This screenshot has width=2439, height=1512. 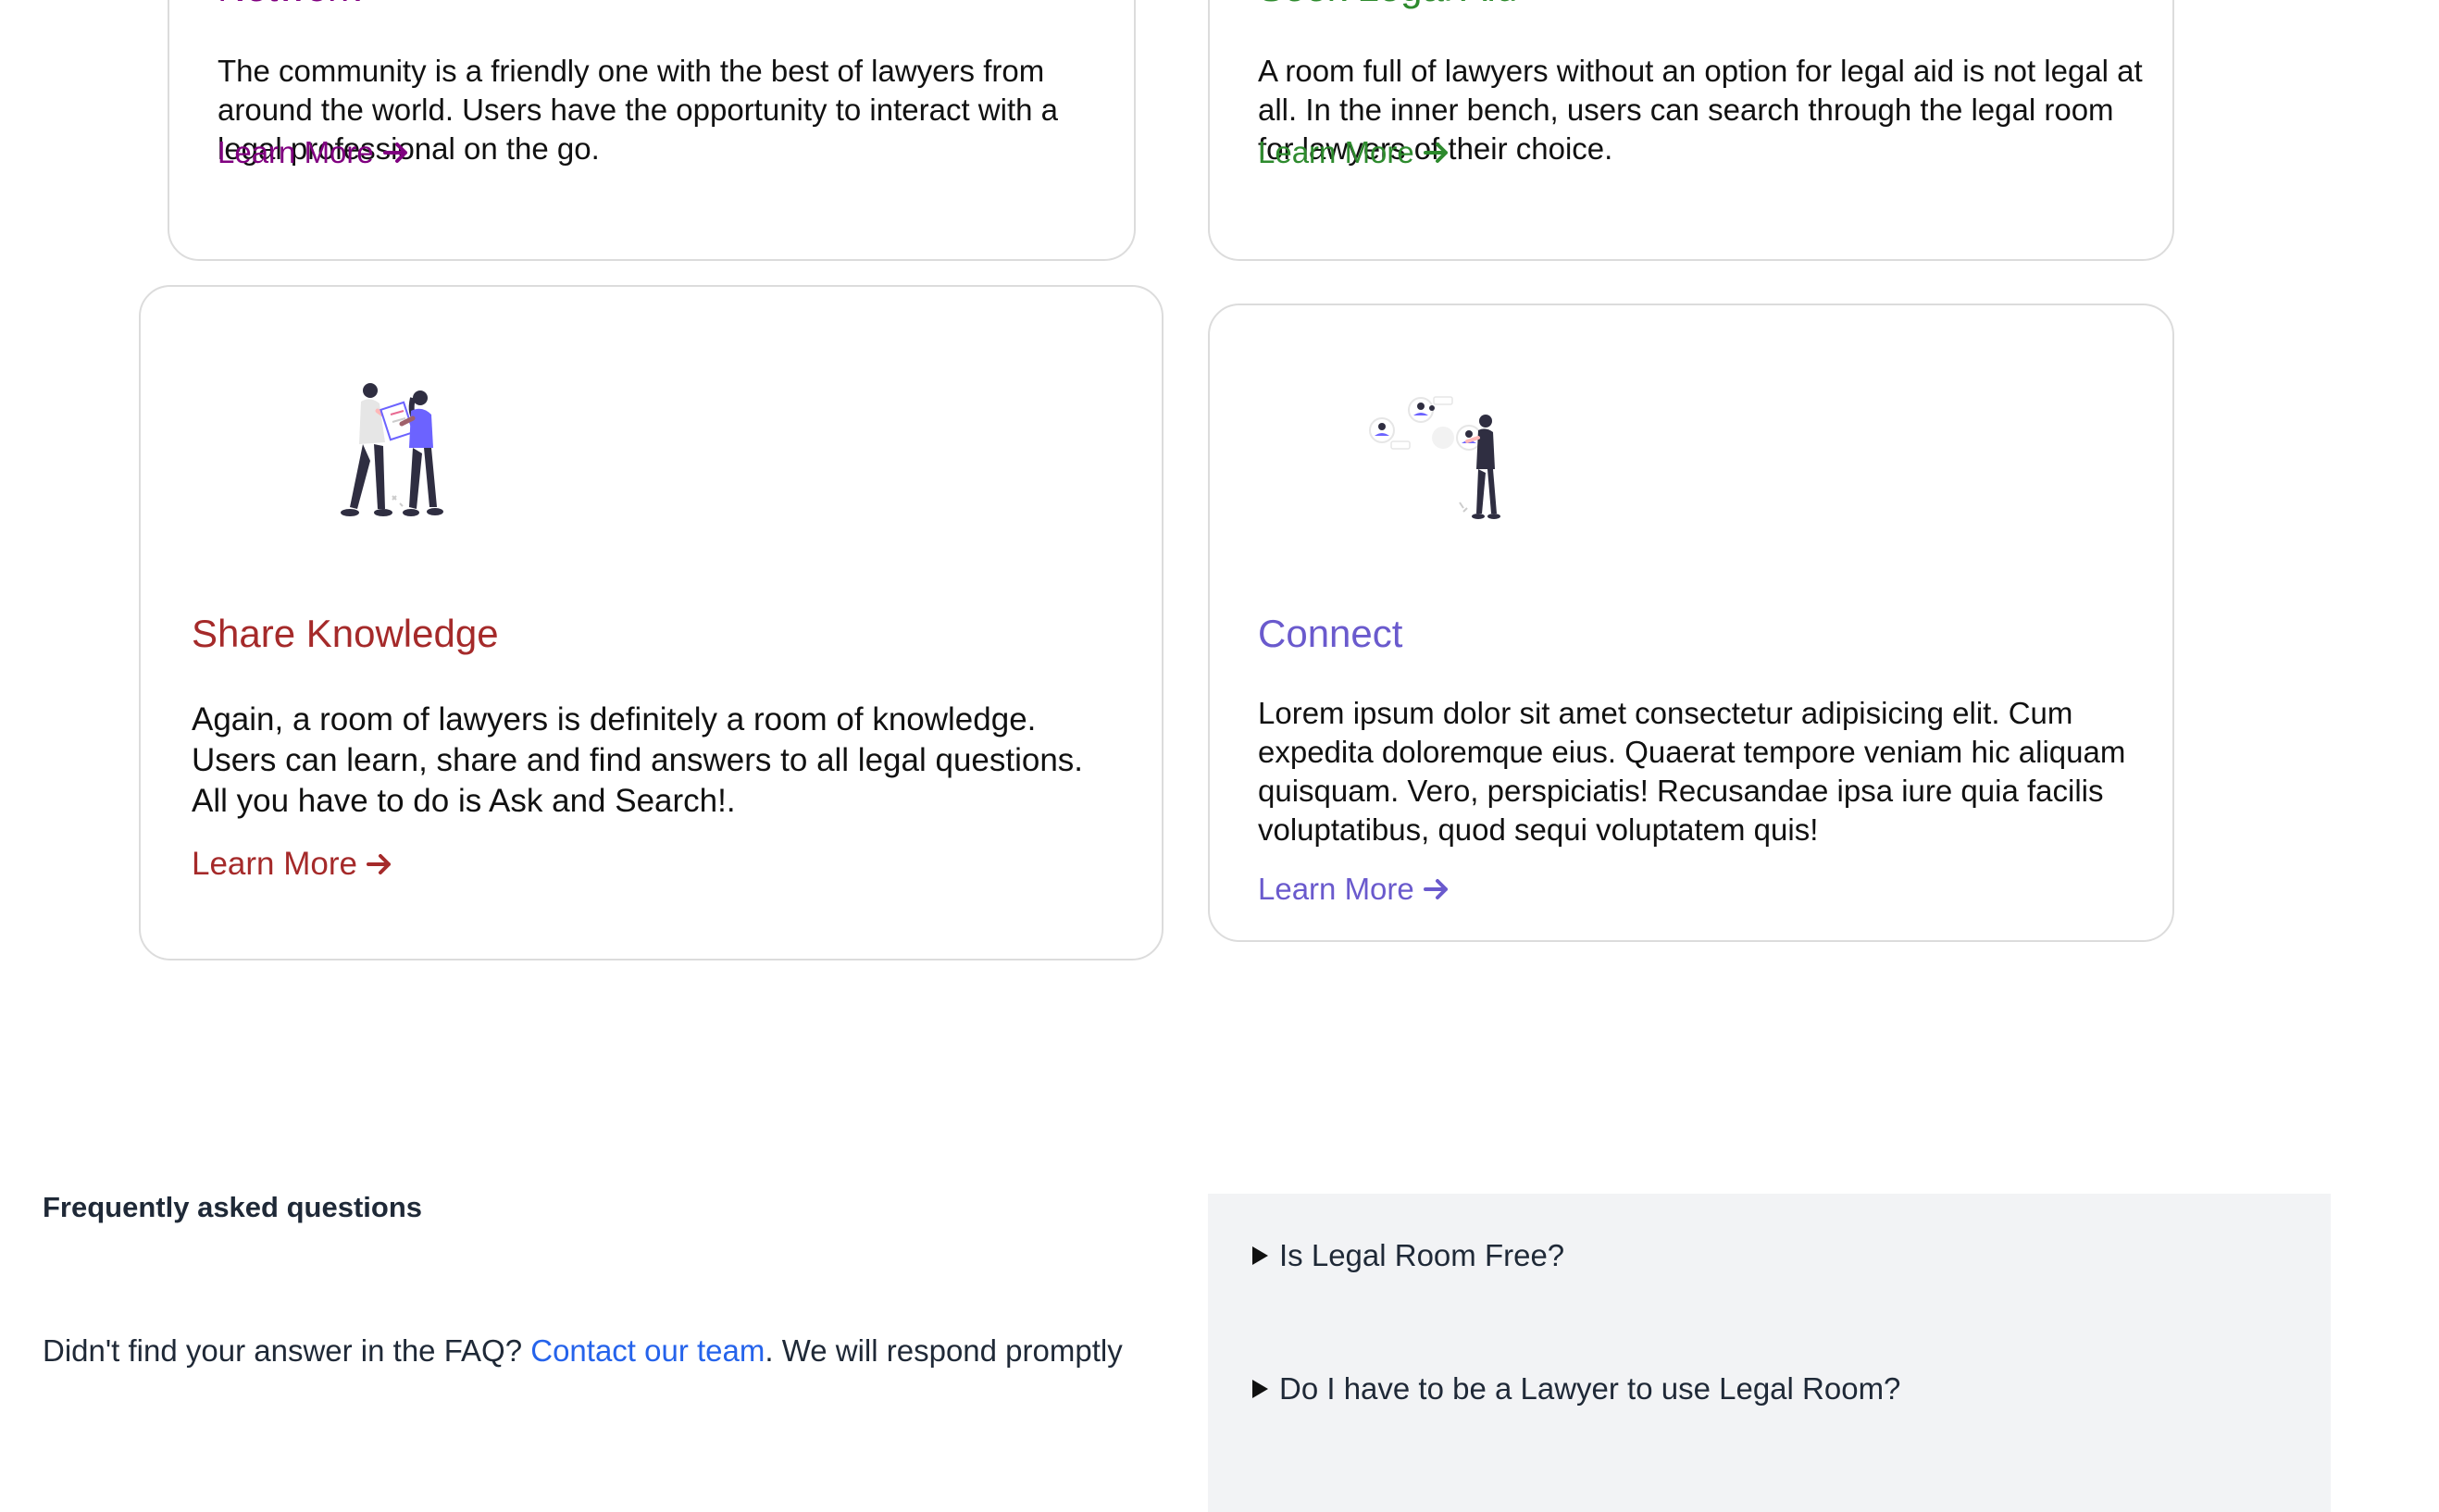 What do you see at coordinates (287, 1350) in the screenshot?
I see `faq-note-prefix: Didn't find your answer in the FAQ?` at bounding box center [287, 1350].